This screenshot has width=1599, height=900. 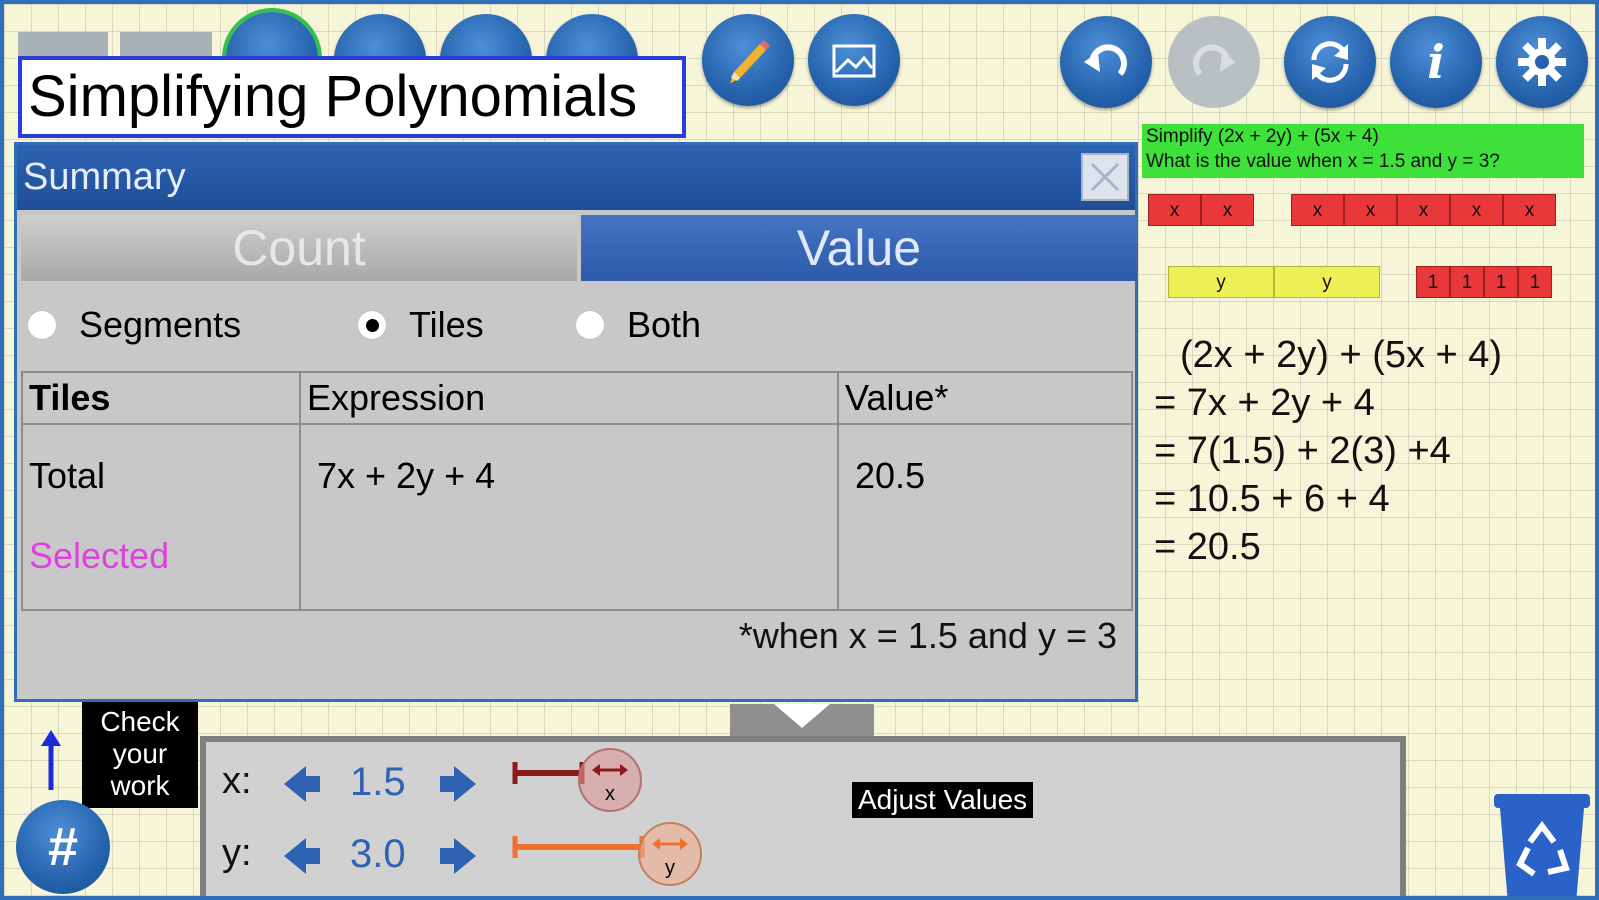 What do you see at coordinates (927, 635) in the screenshot?
I see `value-footnote: *when x = 1.5 and y = 3` at bounding box center [927, 635].